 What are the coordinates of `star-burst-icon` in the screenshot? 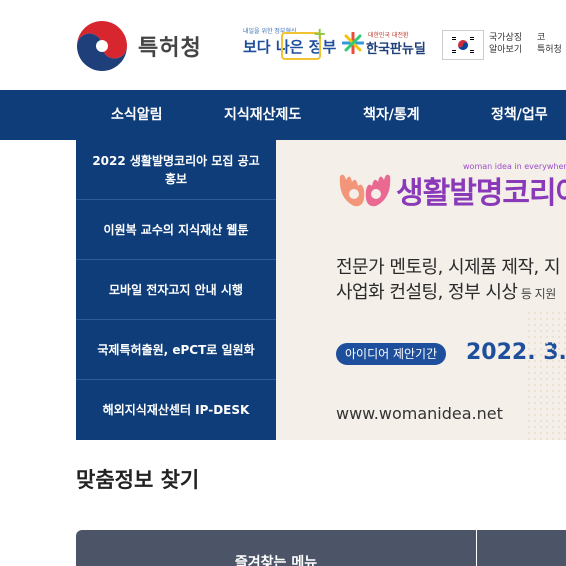 It's located at (353, 43).